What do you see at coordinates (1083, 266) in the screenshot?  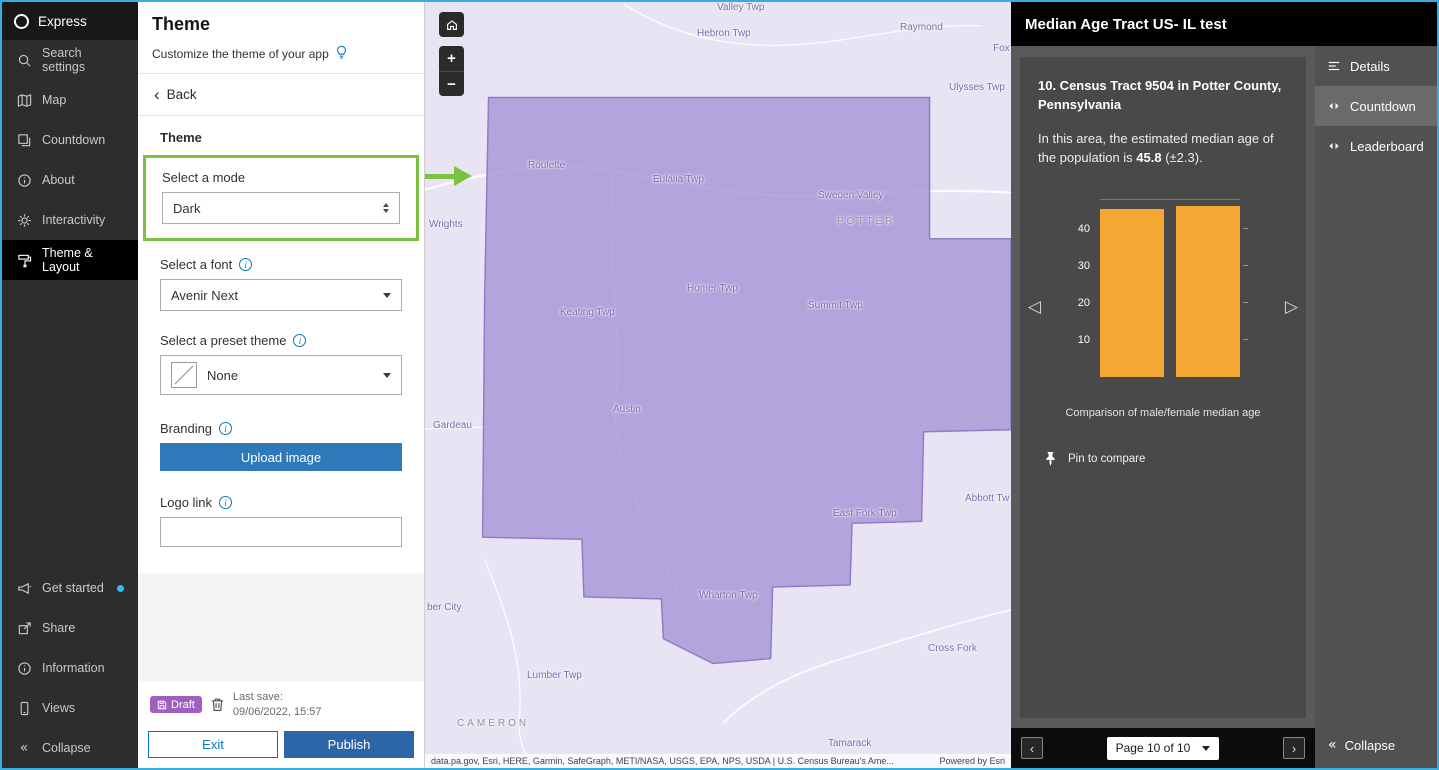 I see `y-tick-label: 30` at bounding box center [1083, 266].